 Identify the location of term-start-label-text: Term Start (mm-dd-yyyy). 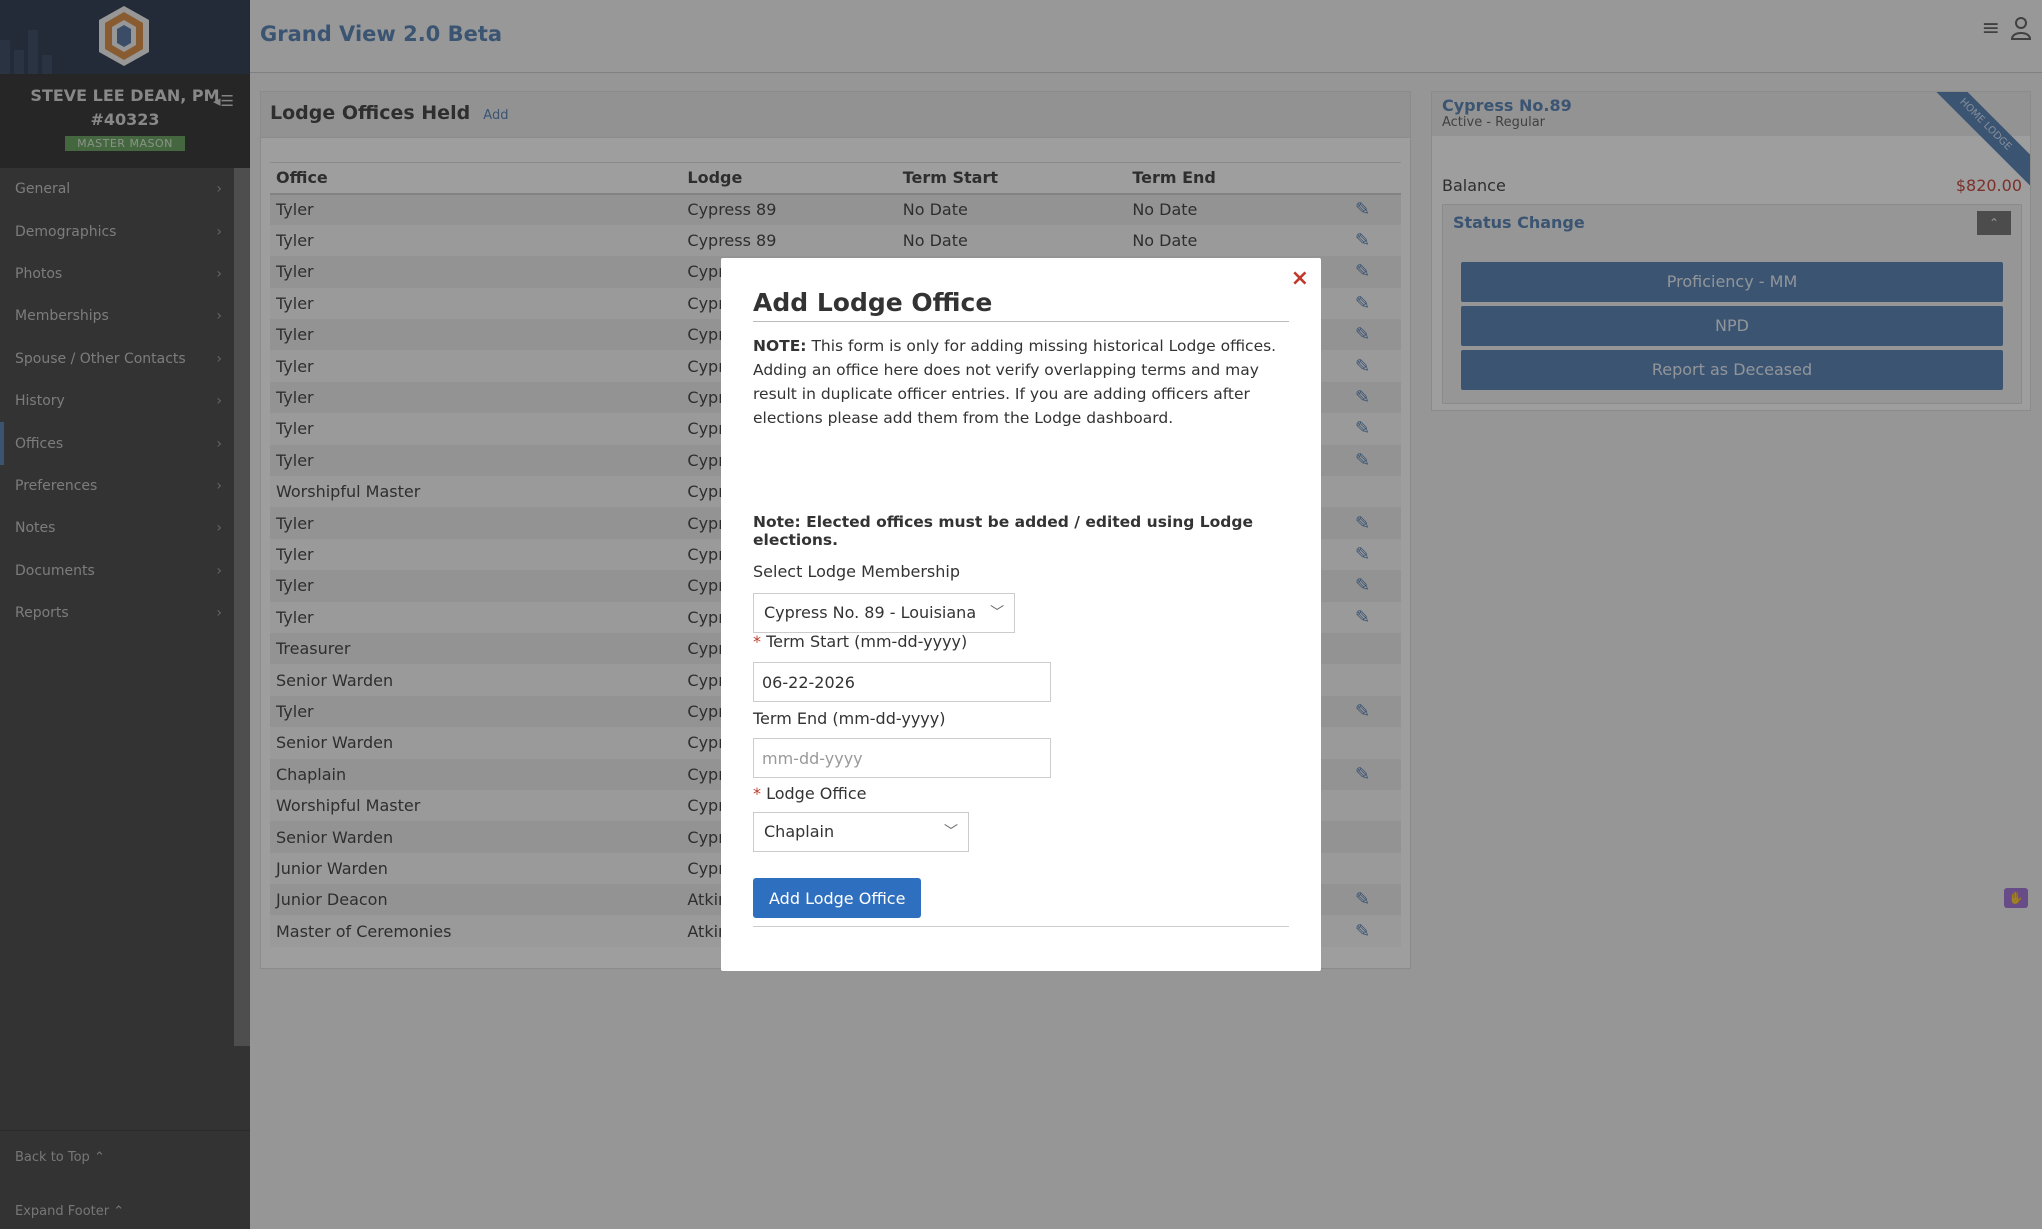
(867, 641).